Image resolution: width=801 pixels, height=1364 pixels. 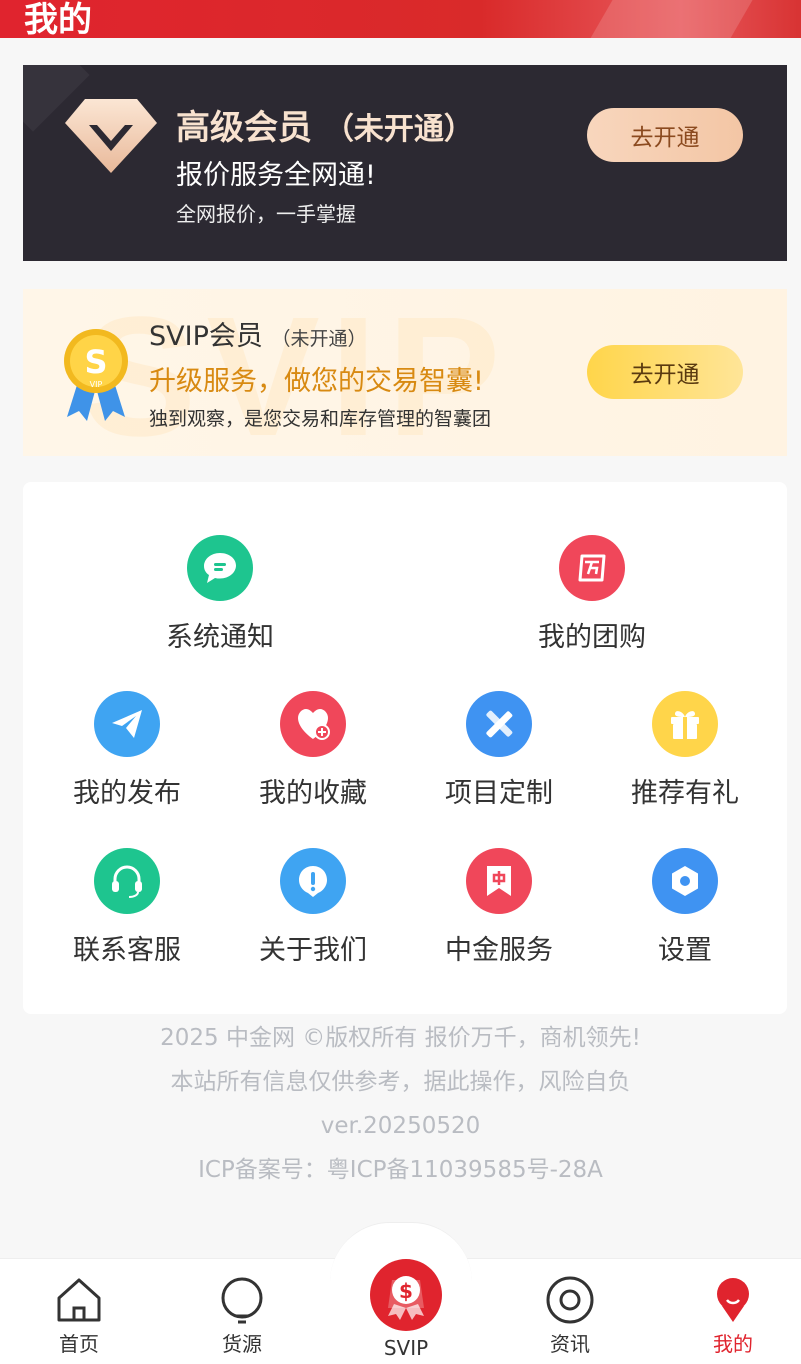 What do you see at coordinates (733, 1300) in the screenshot?
I see `user-icon` at bounding box center [733, 1300].